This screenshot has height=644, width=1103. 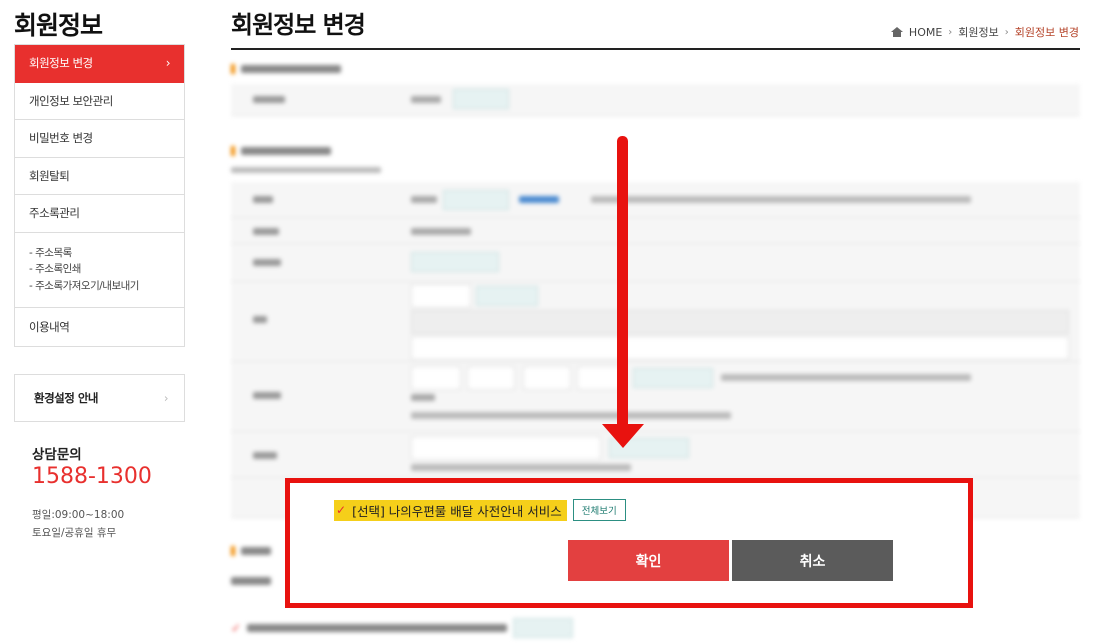 I want to click on annotation-arrow, so click(x=622, y=284).